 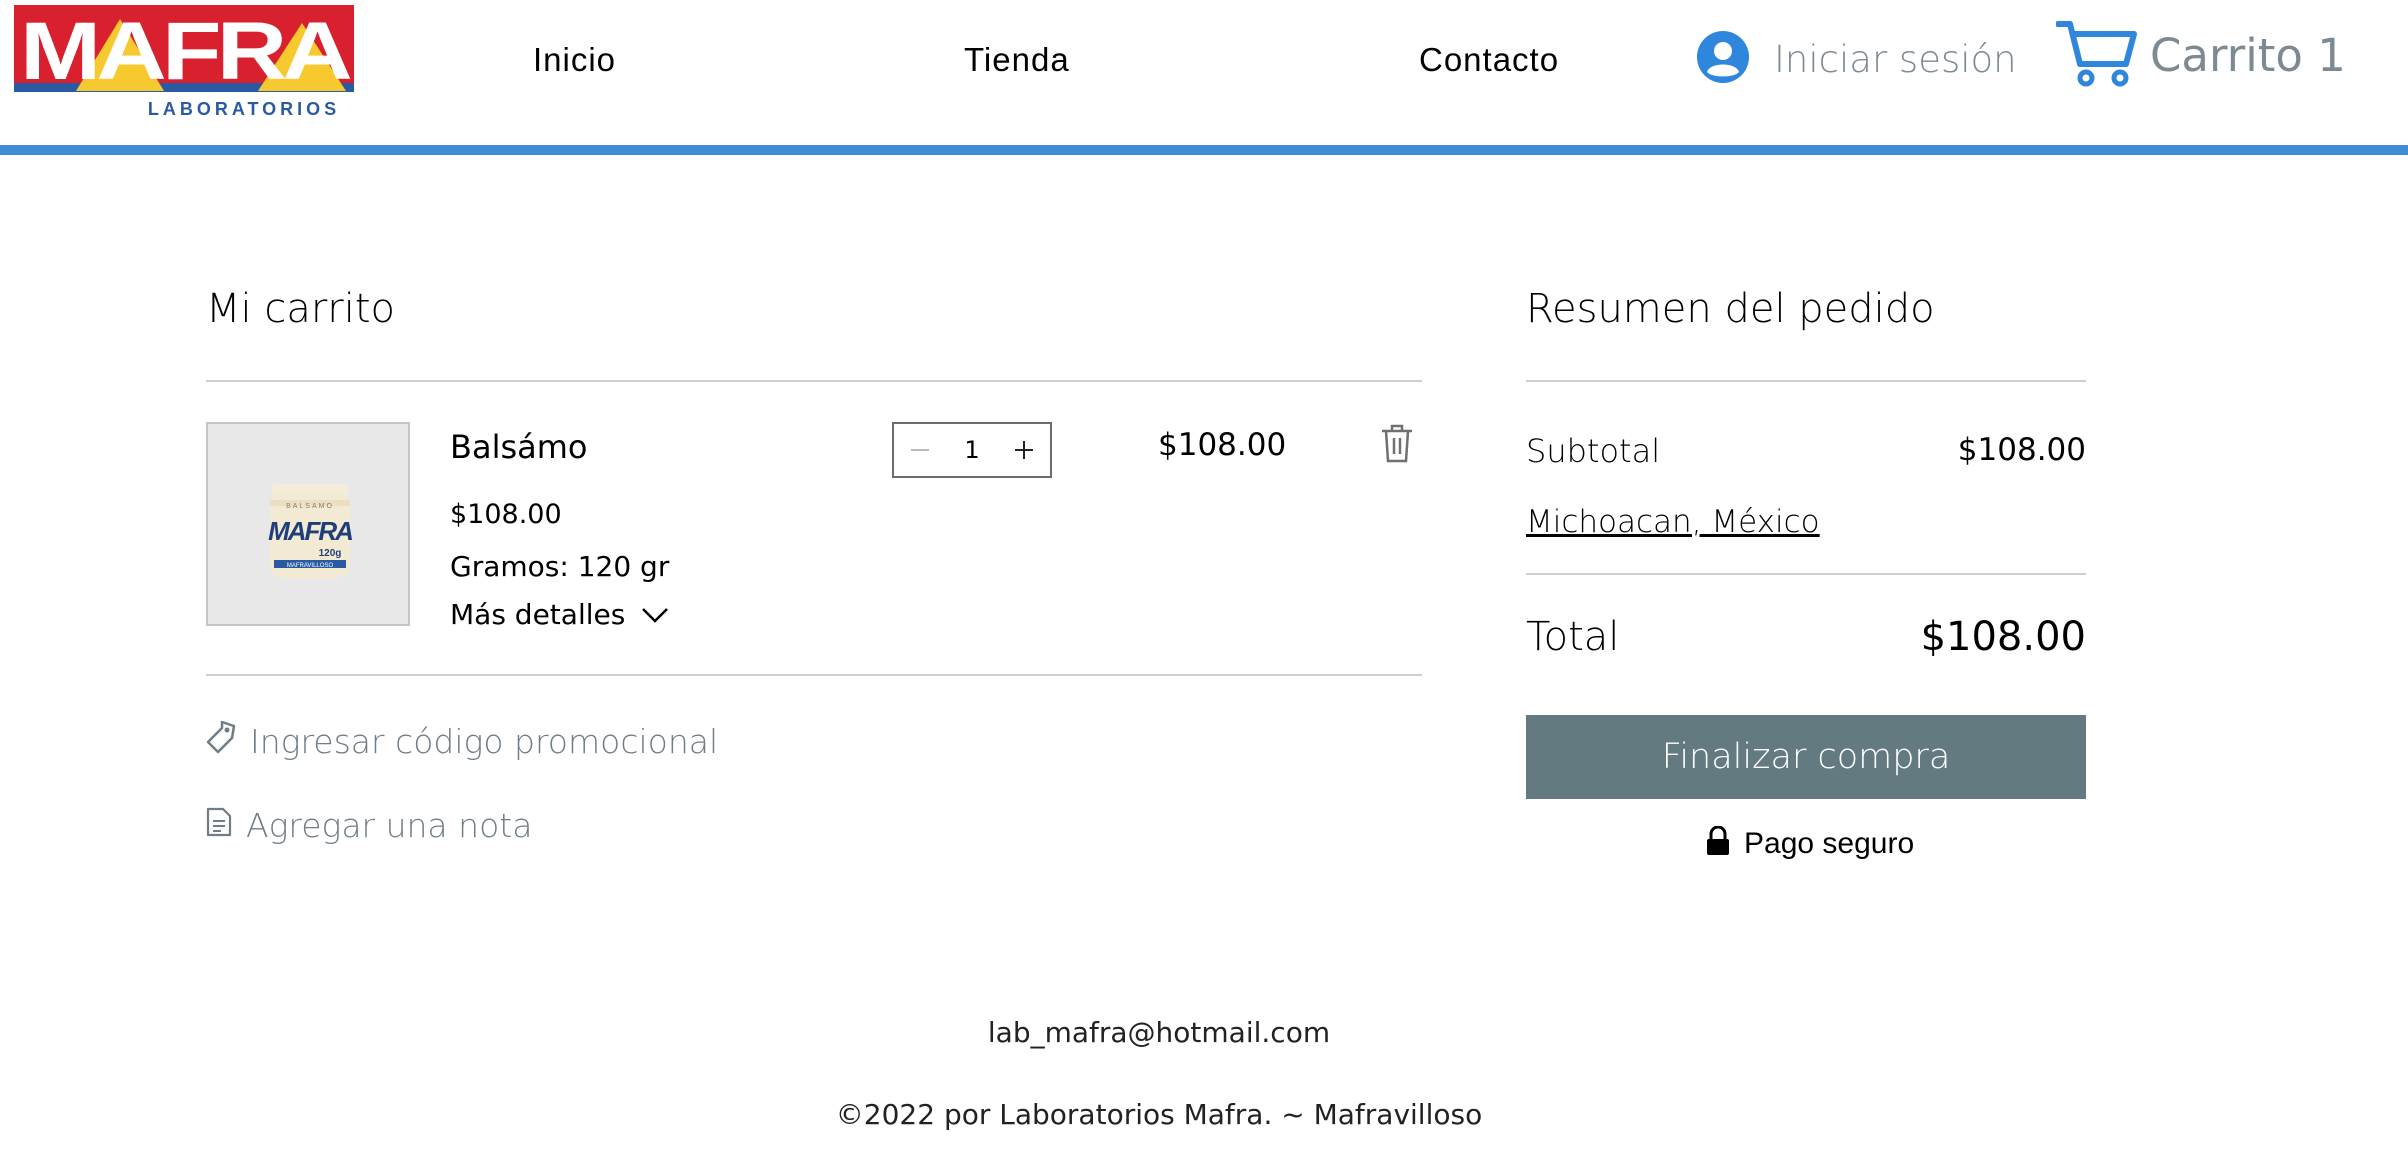 I want to click on summary-title: Resumen del pedido, so click(x=1730, y=309).